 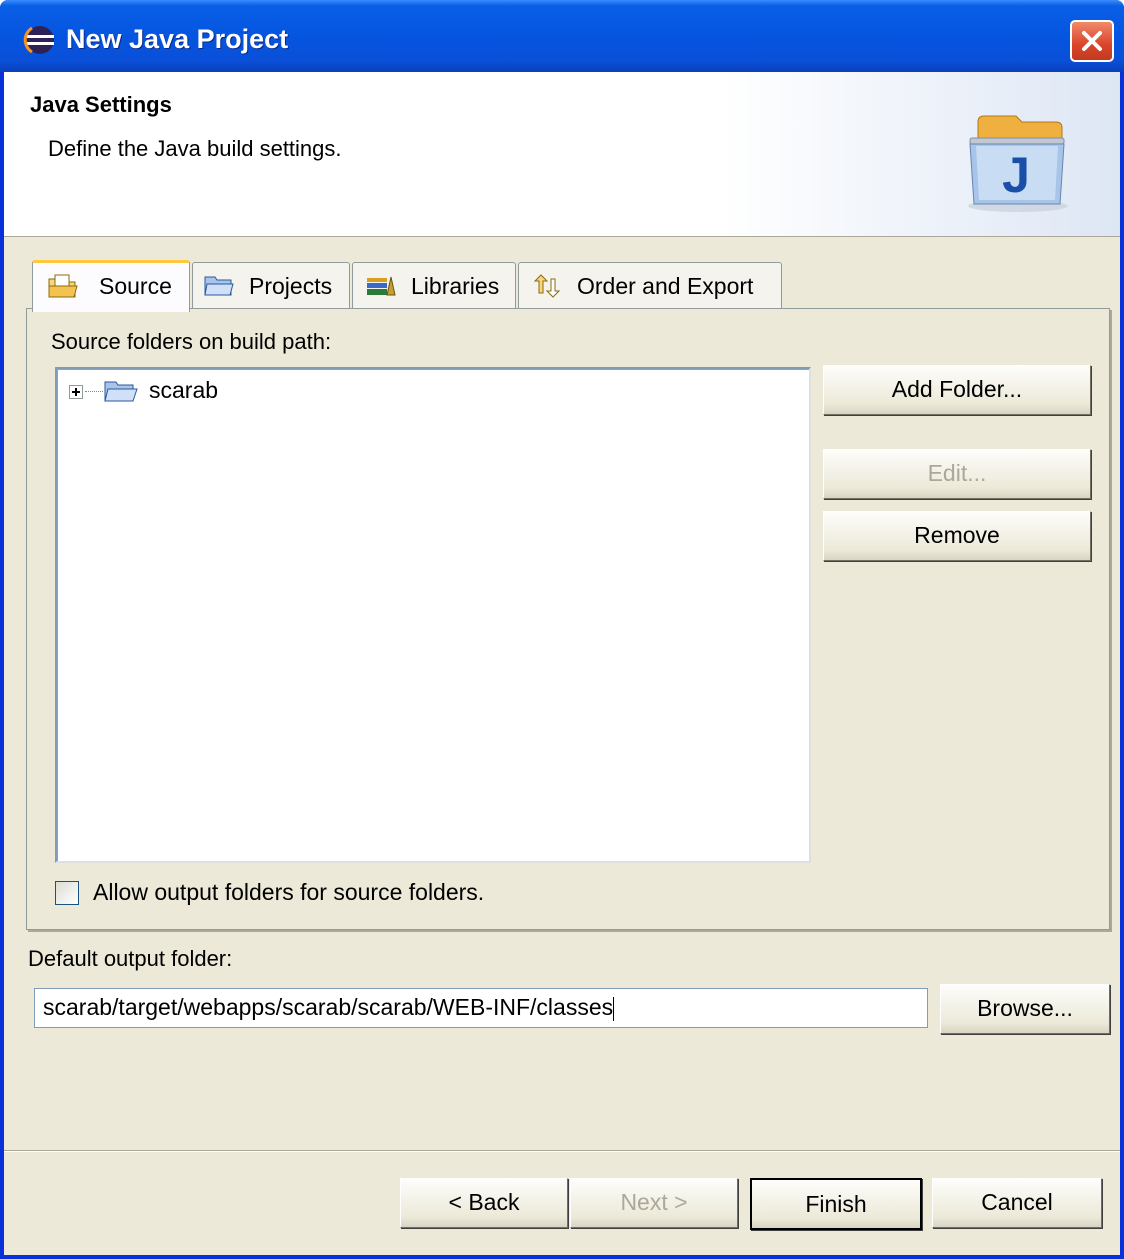 I want to click on allow-output-folders-label: Allow output folders for source folders., so click(x=289, y=892).